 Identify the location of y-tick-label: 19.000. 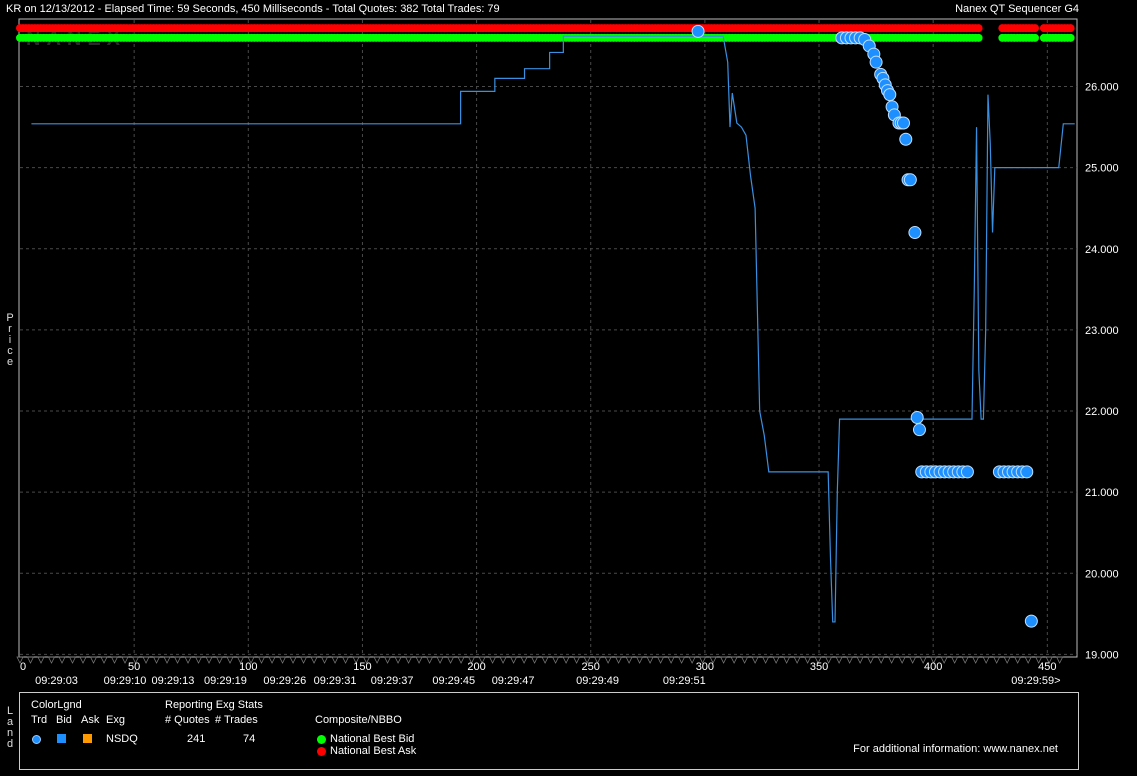
(1102, 655).